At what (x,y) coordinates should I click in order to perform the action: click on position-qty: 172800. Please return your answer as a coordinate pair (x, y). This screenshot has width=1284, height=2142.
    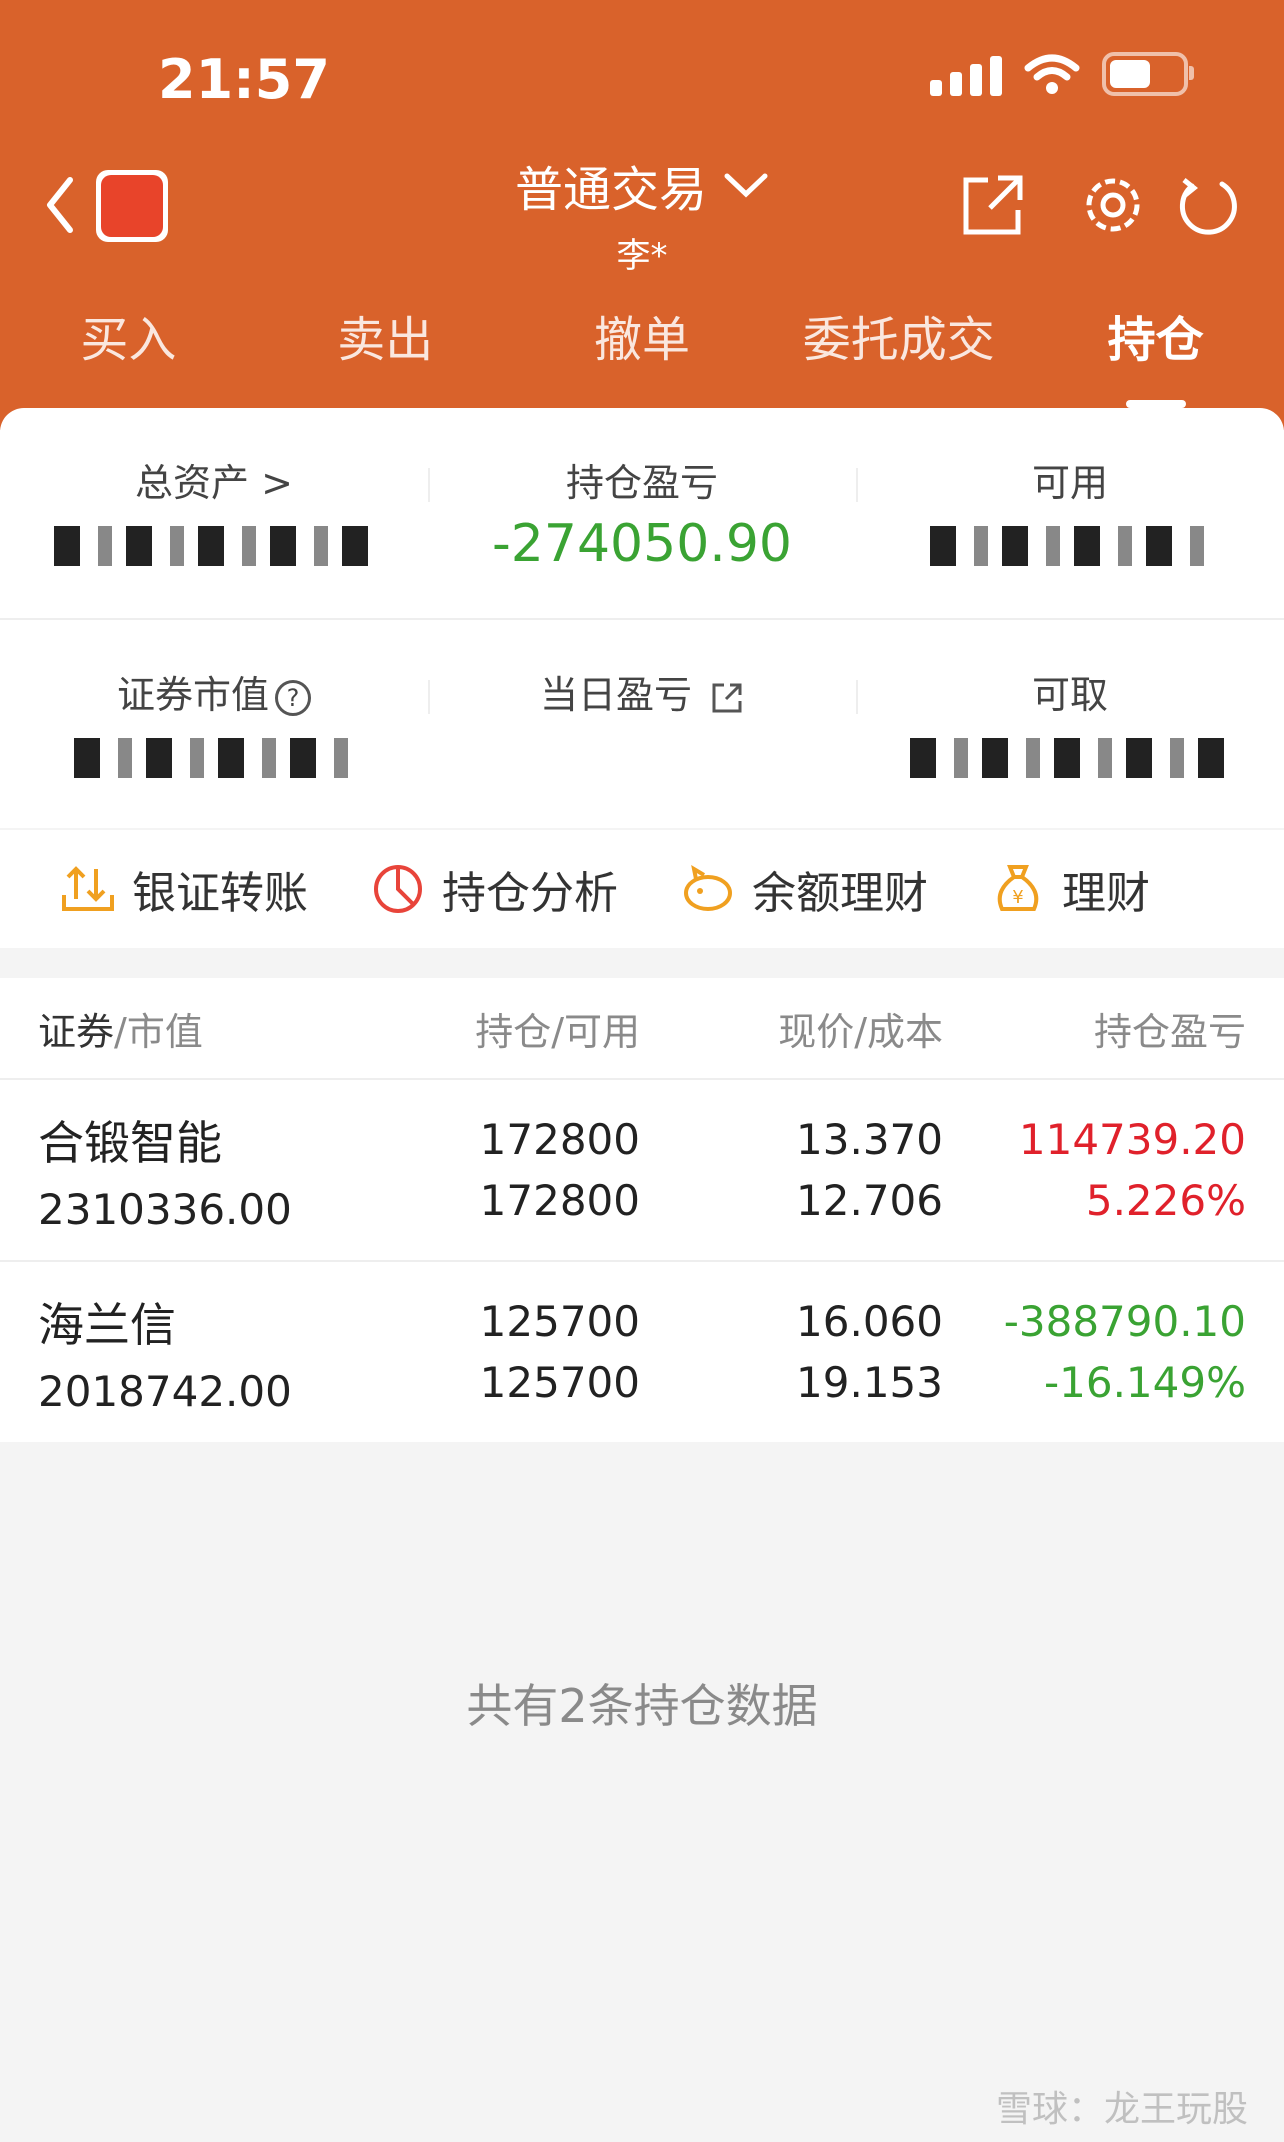
    Looking at the image, I should click on (559, 1139).